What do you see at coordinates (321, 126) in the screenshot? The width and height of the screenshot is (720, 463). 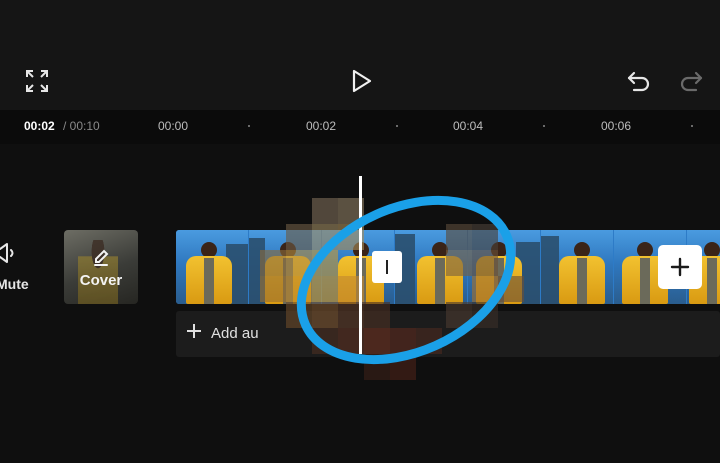 I see `tick-label-1: 00:02` at bounding box center [321, 126].